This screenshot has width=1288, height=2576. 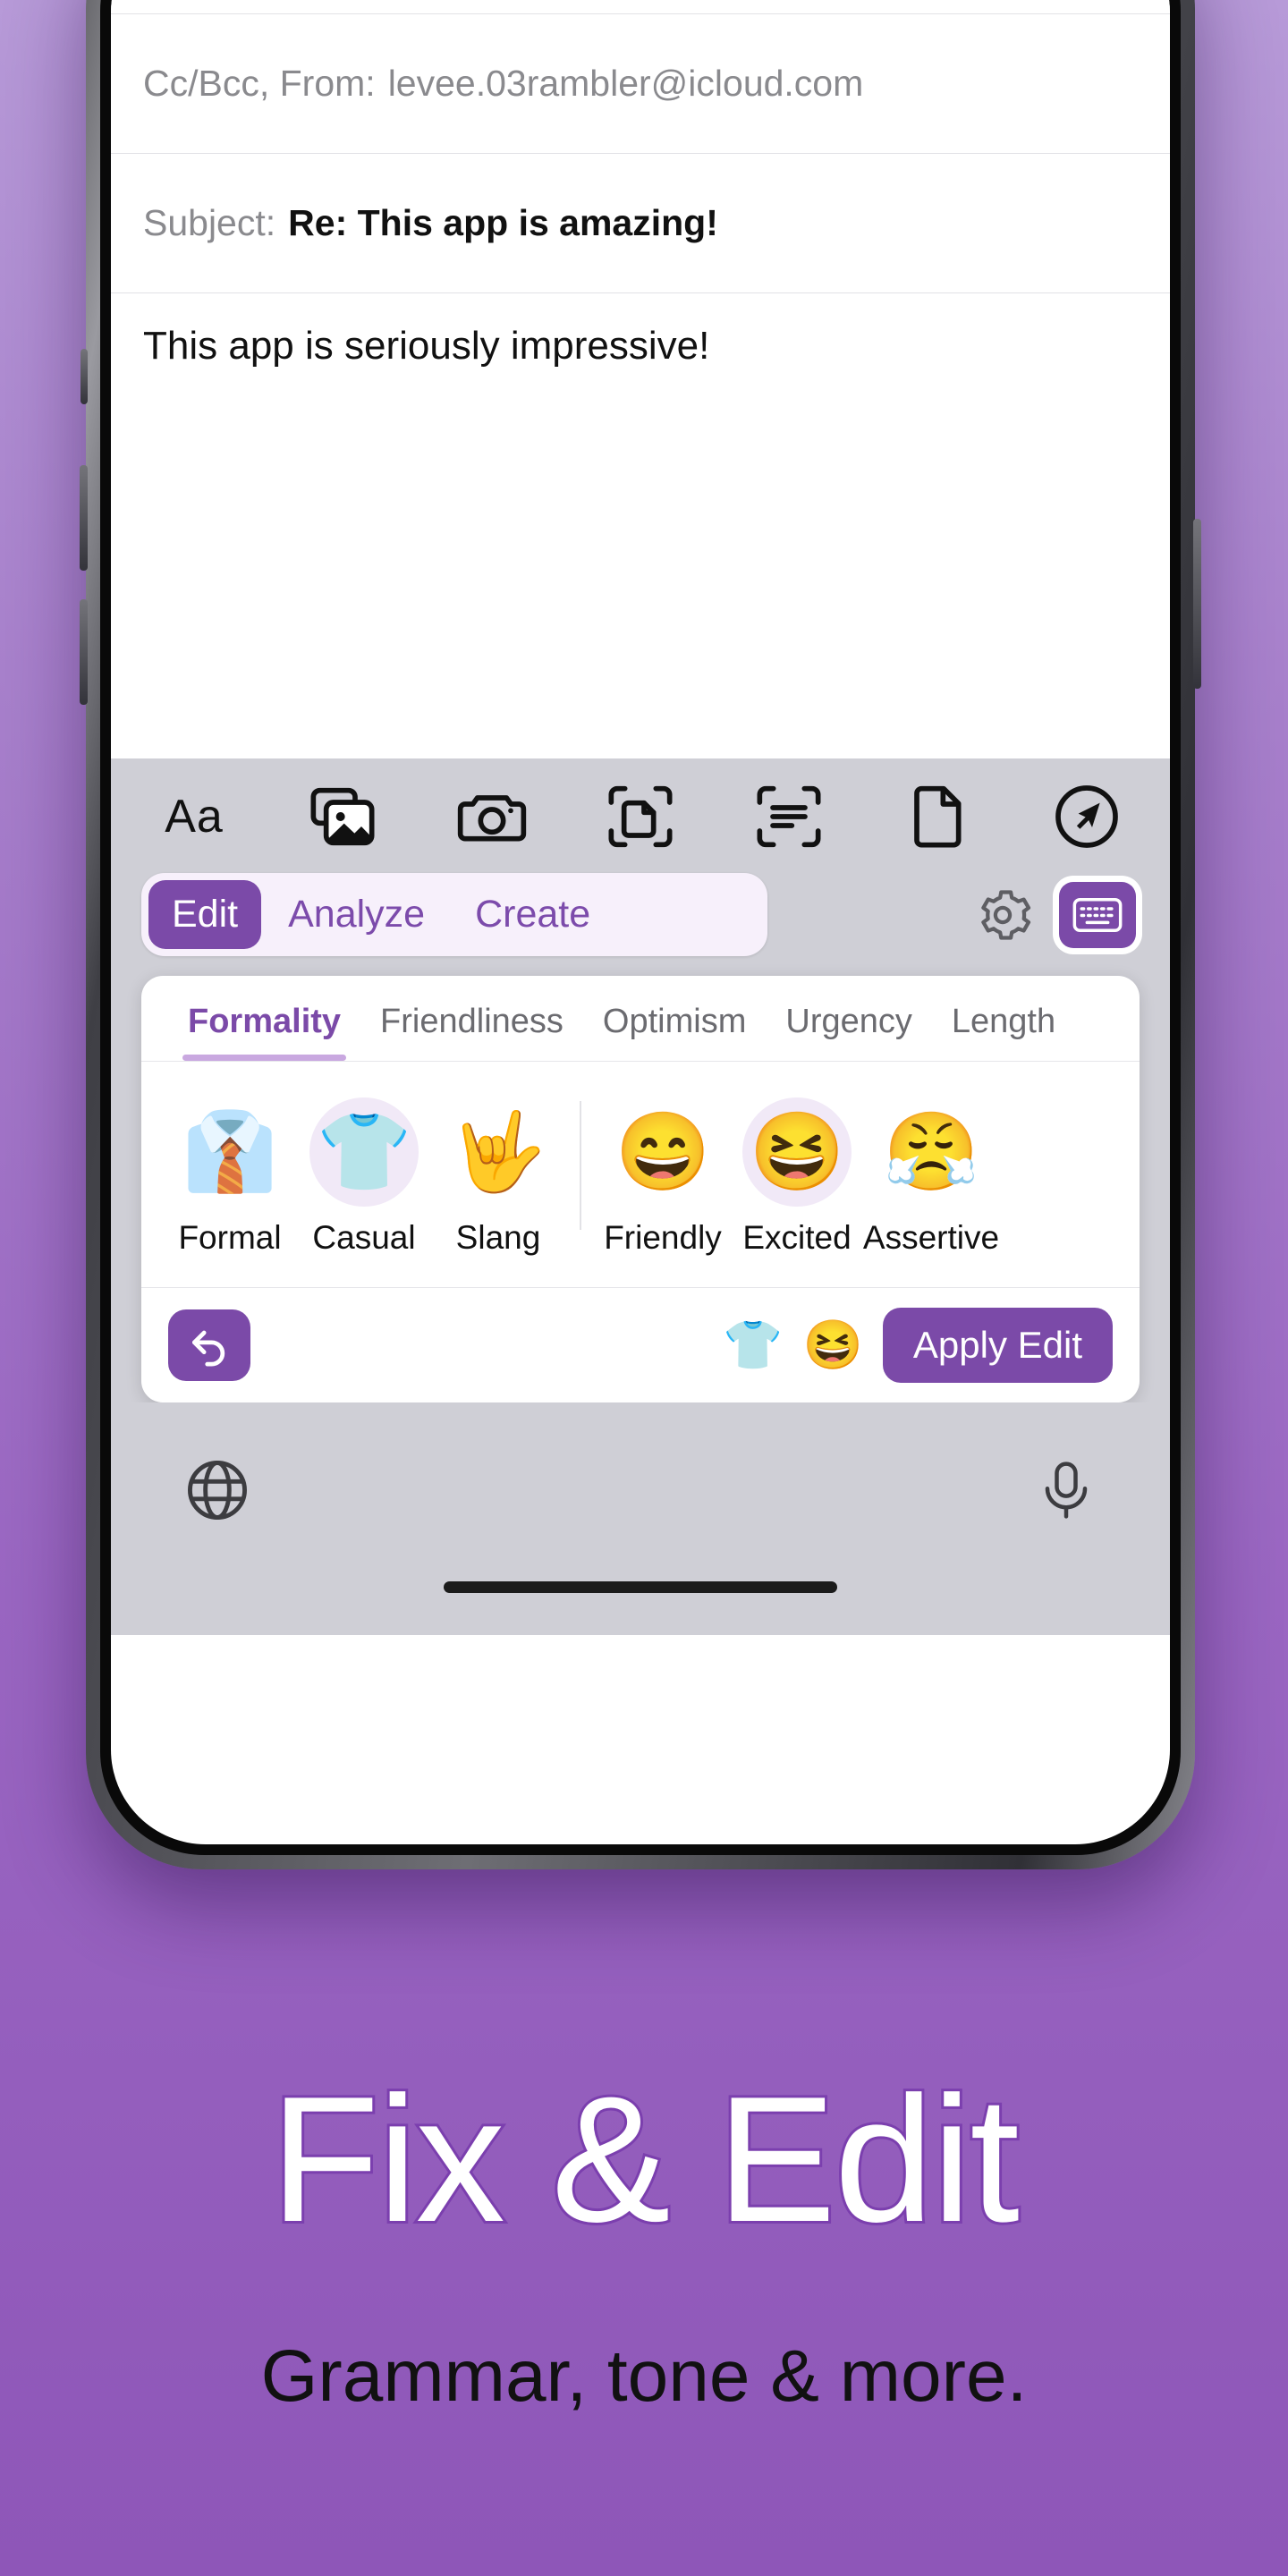 What do you see at coordinates (849, 1032) in the screenshot?
I see `tone-tab-urgency: Urgency` at bounding box center [849, 1032].